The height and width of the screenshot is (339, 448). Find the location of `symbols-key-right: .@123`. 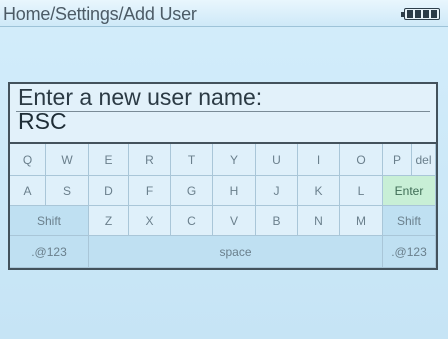

symbols-key-right: .@123 is located at coordinates (409, 252).